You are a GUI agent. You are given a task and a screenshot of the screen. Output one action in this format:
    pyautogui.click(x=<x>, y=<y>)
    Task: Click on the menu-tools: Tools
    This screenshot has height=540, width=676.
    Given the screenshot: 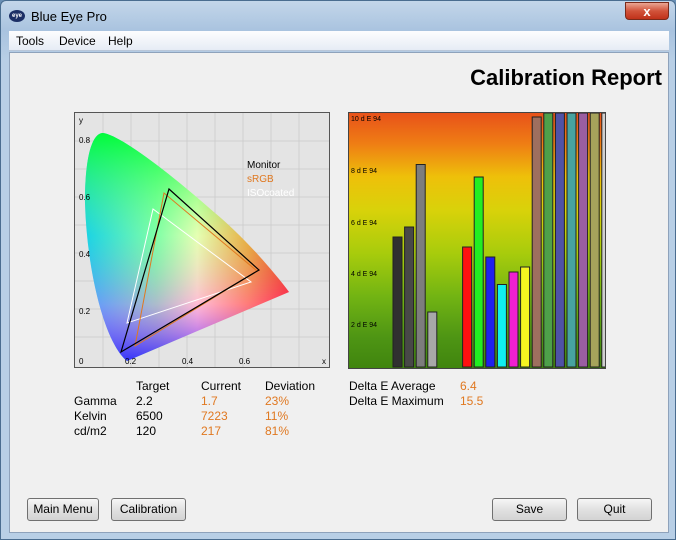 What is the action you would take?
    pyautogui.click(x=30, y=41)
    